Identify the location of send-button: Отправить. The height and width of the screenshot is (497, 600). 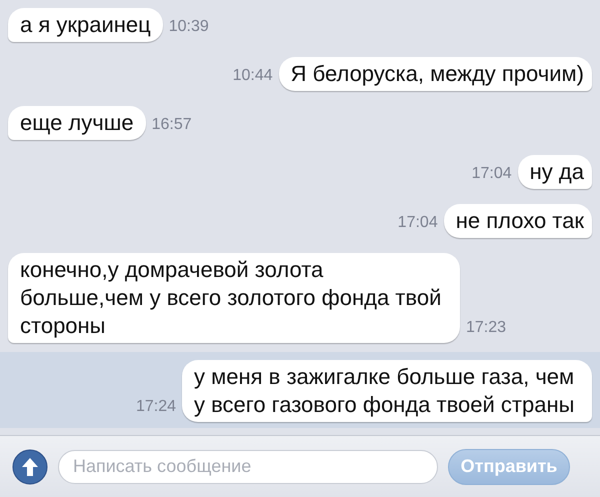
(509, 466).